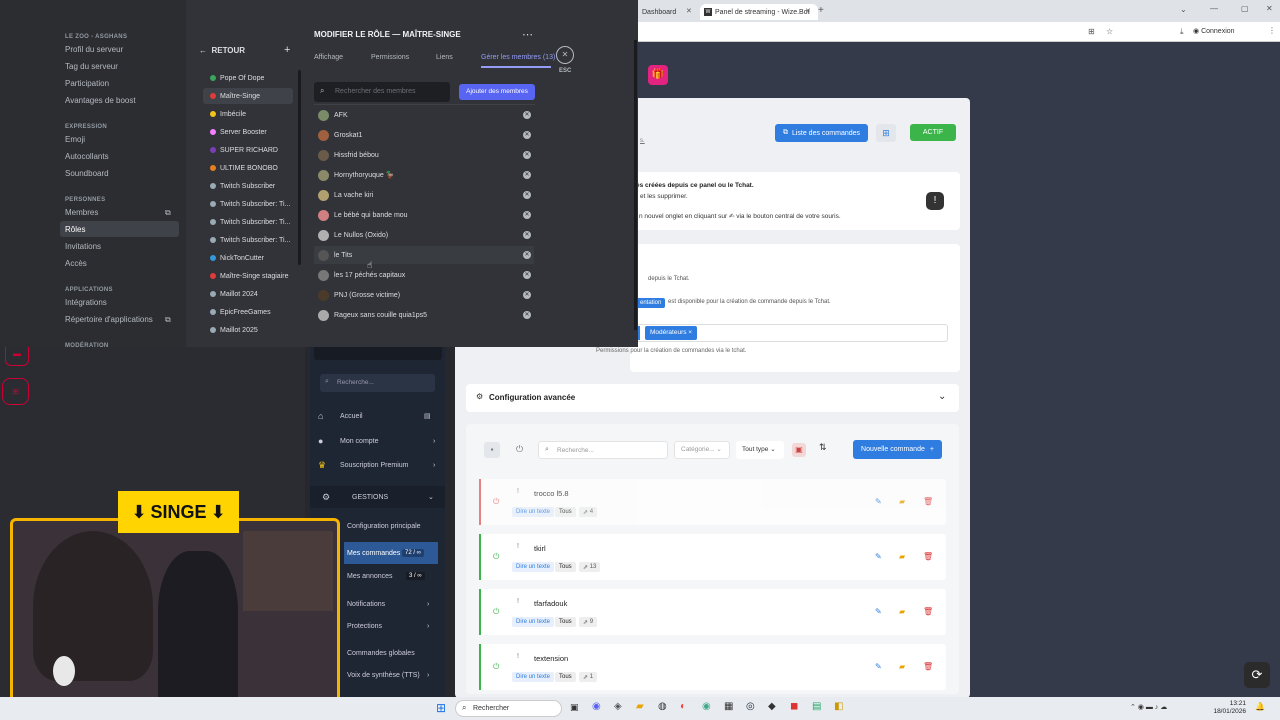 Image resolution: width=1280 pixels, height=720 pixels. Describe the element at coordinates (640, 706) in the screenshot. I see `folder-icon: ▰` at that location.